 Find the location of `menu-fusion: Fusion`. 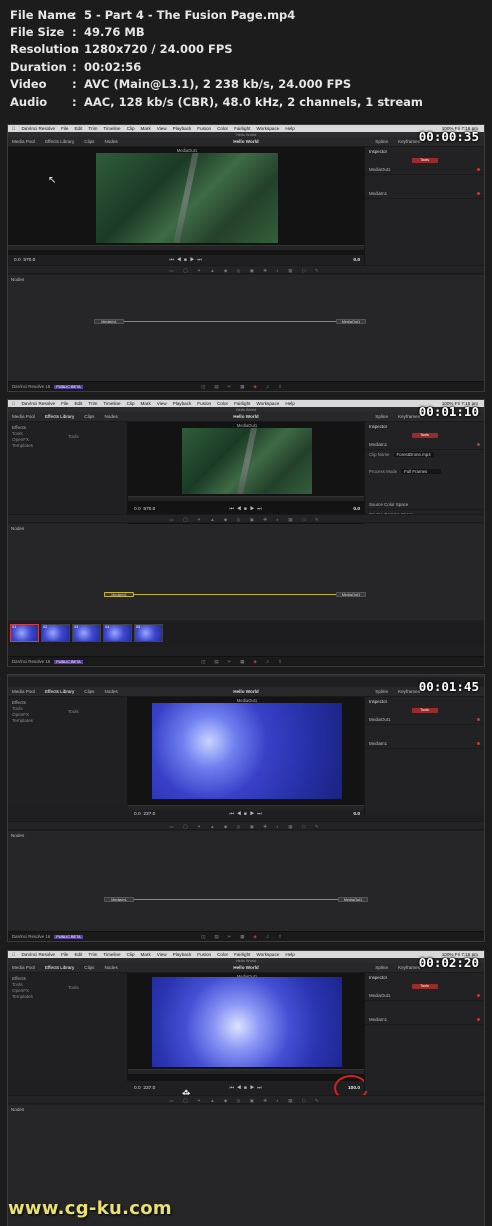

menu-fusion: Fusion is located at coordinates (204, 128).